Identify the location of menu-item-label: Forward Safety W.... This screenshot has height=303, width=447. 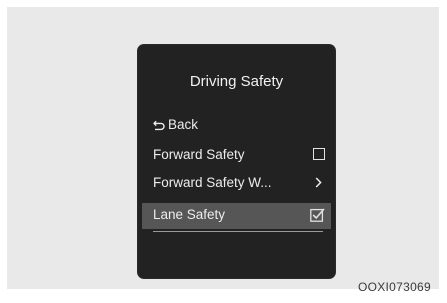
(212, 182).